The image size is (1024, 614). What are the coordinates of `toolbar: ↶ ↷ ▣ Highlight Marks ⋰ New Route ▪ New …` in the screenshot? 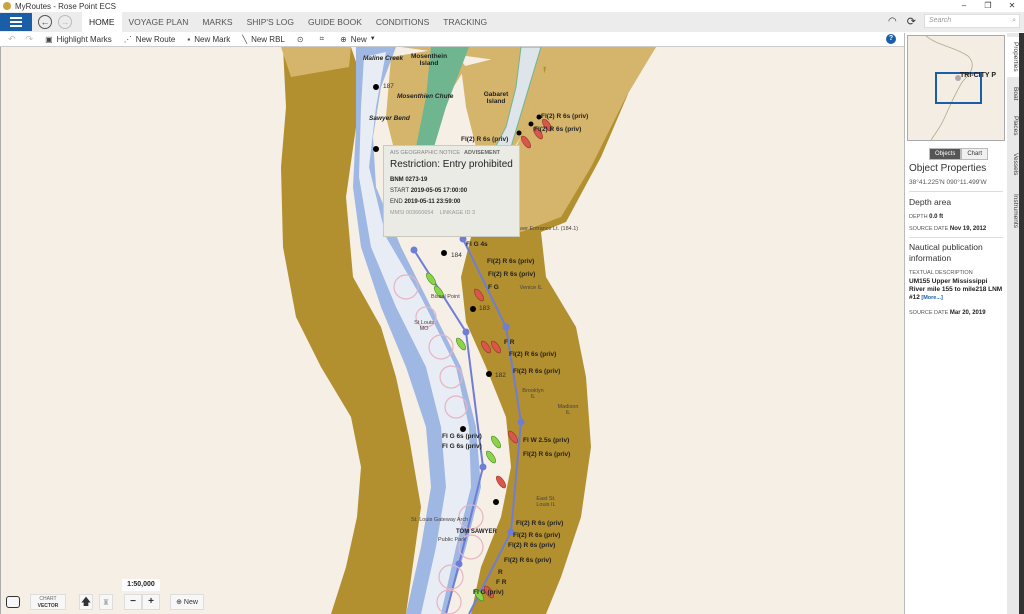 It's located at (512, 39).